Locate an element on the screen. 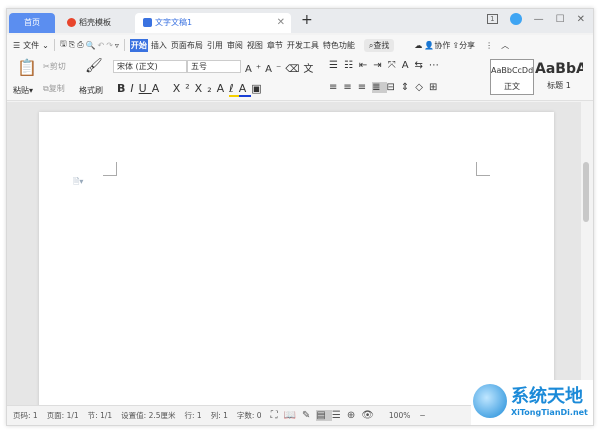 This screenshot has width=600, height=431. status-page: 页码: 1 is located at coordinates (25, 415).